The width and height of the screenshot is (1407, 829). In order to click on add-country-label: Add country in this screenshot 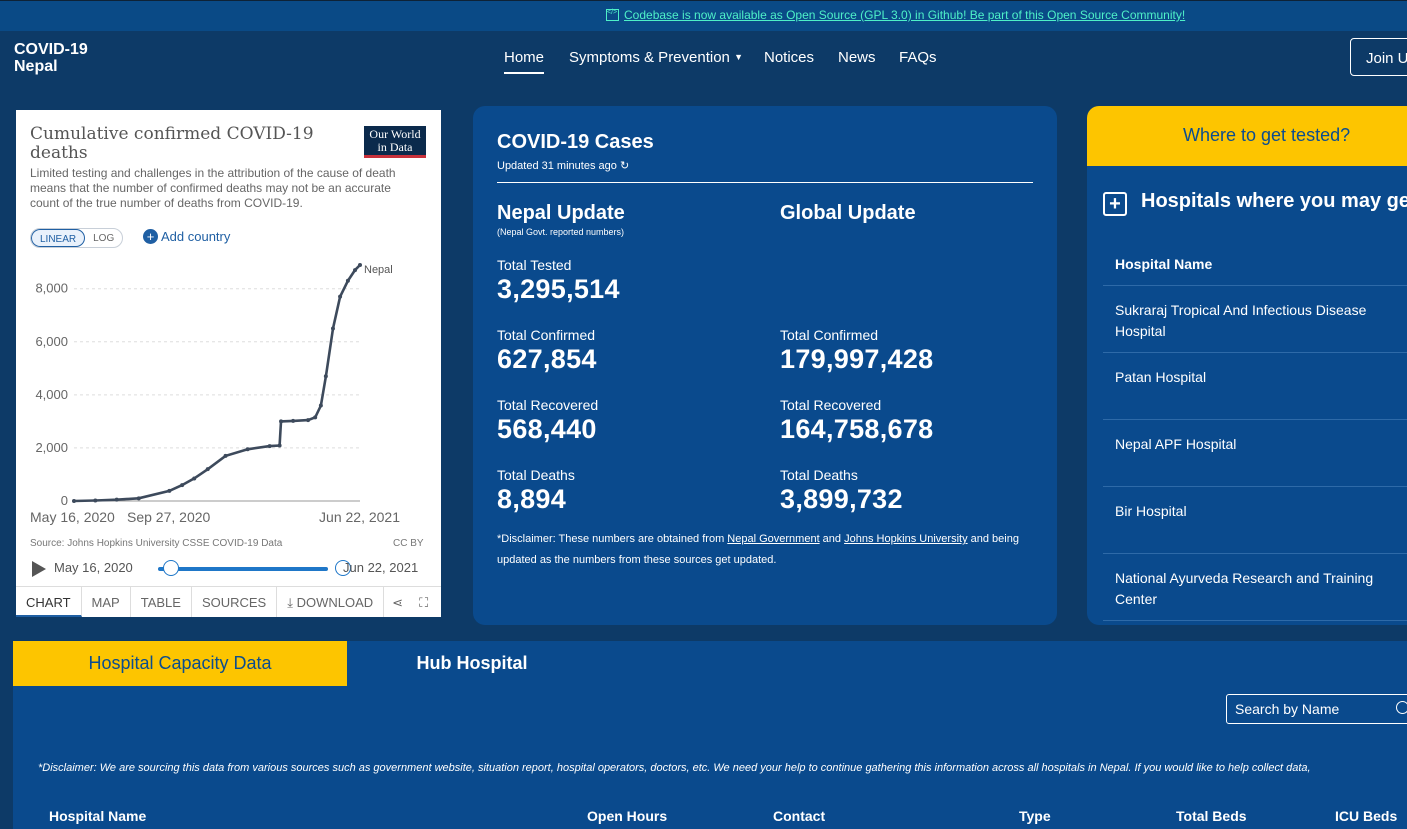, I will do `click(195, 236)`.